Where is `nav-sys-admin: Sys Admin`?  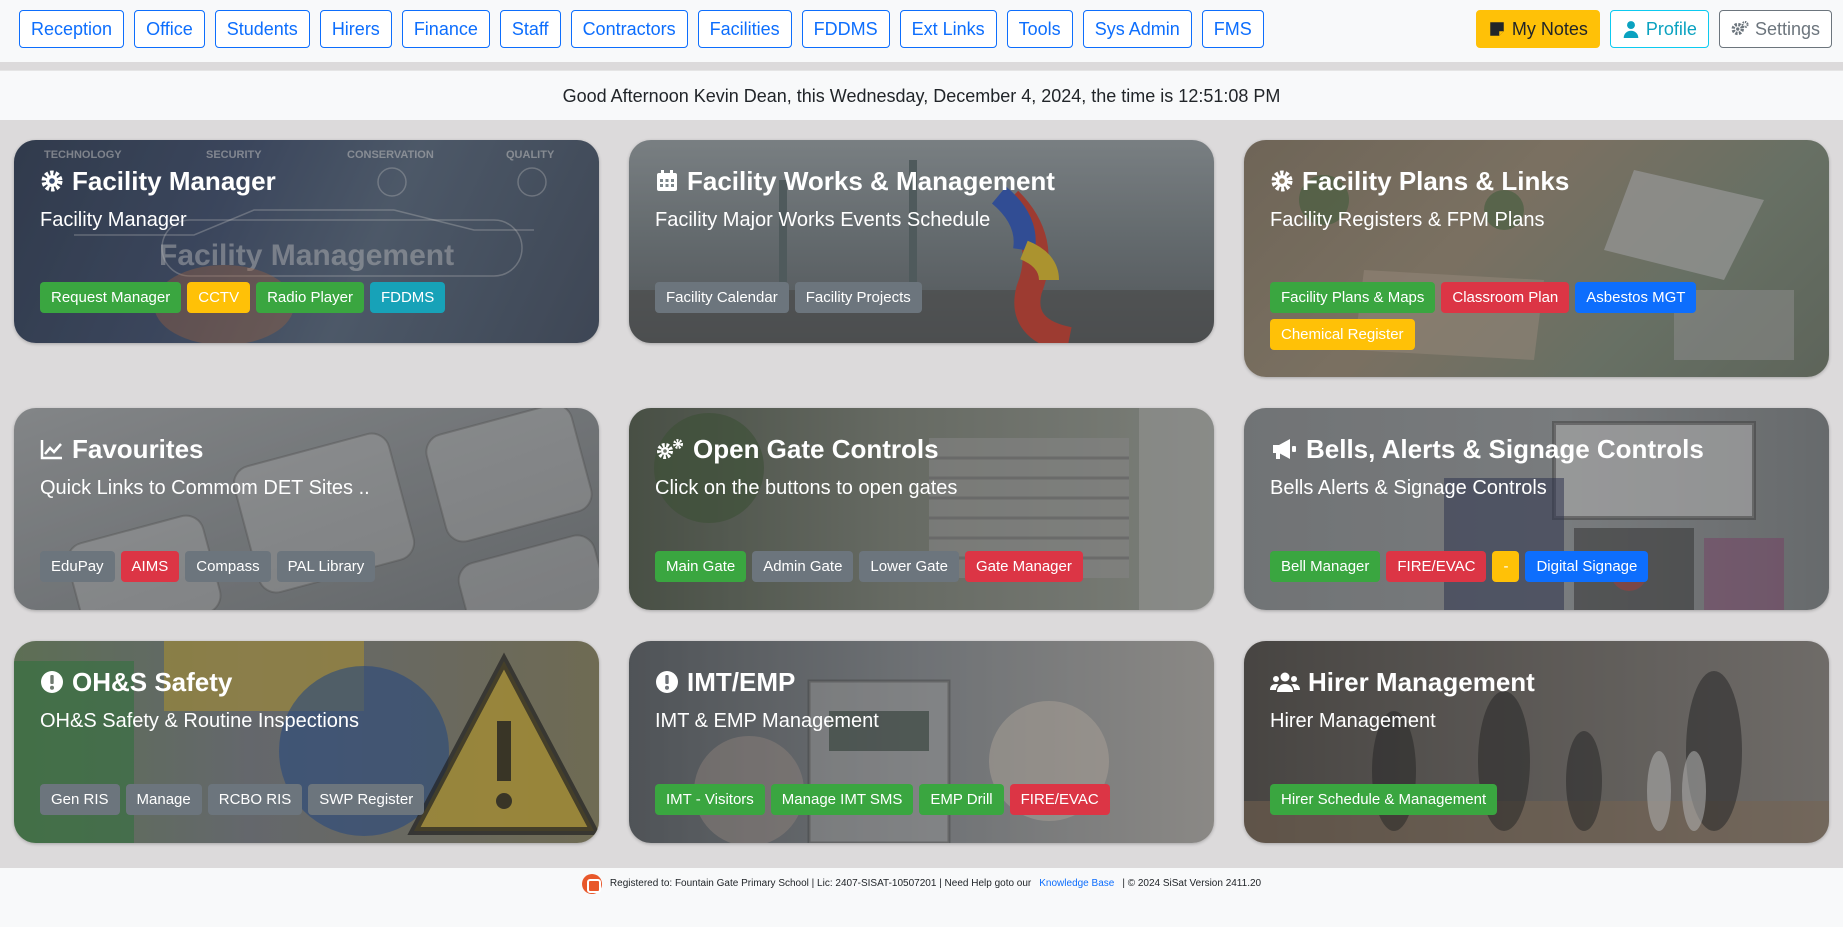
nav-sys-admin: Sys Admin is located at coordinates (1137, 29).